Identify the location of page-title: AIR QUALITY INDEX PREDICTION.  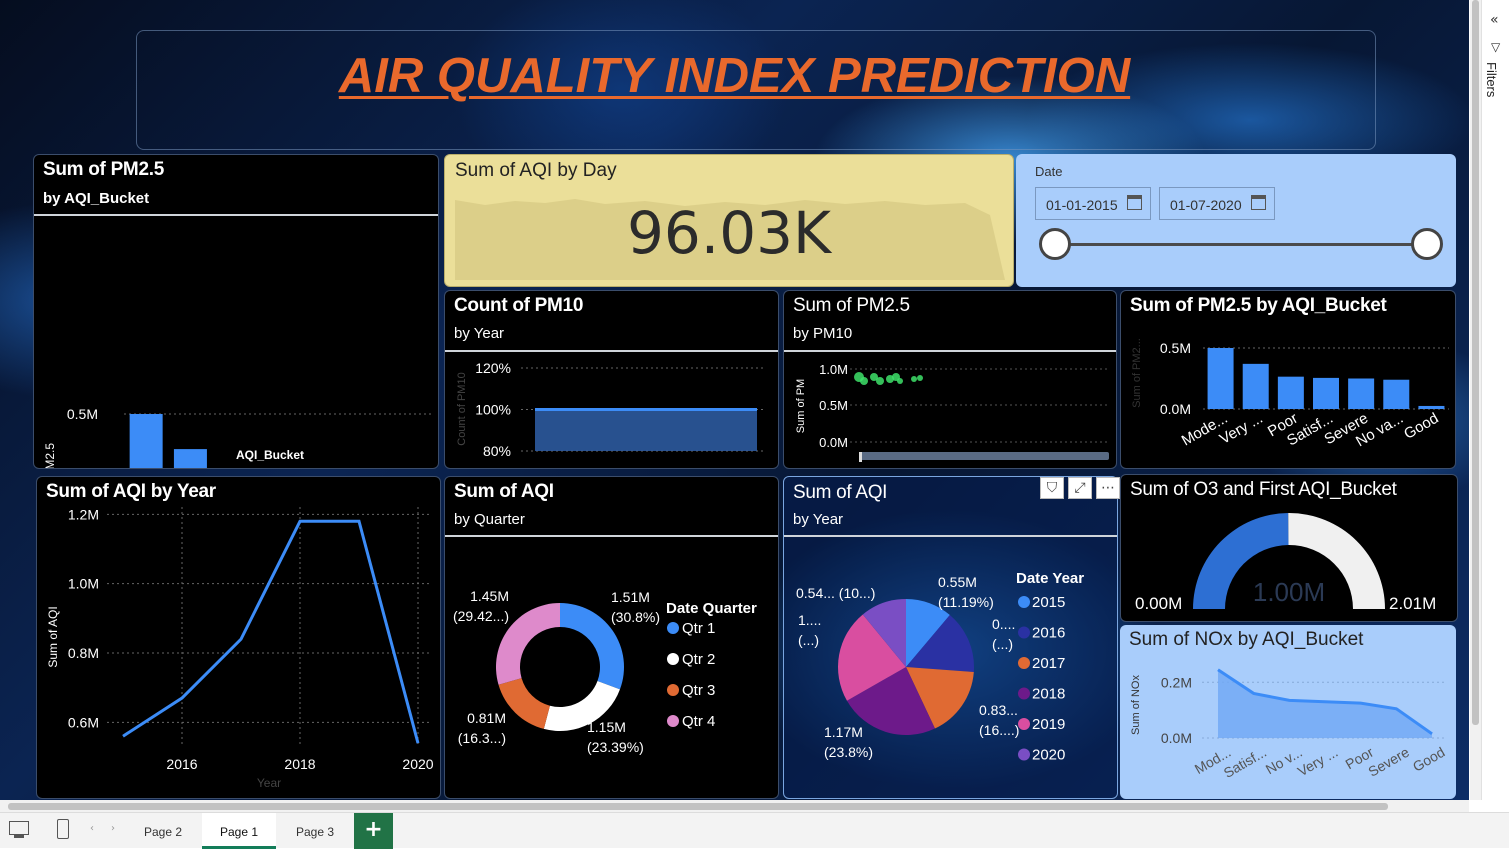
(734, 76).